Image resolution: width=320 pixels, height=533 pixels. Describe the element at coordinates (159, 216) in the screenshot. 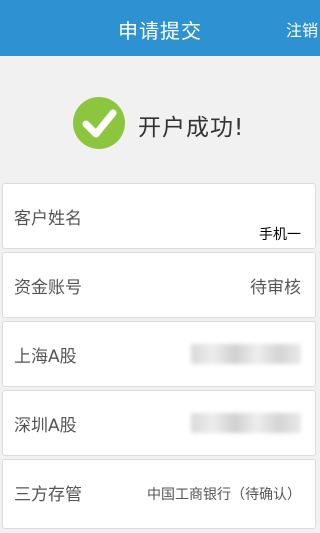

I see `customer-name-row: 客户姓名 手机一` at that location.